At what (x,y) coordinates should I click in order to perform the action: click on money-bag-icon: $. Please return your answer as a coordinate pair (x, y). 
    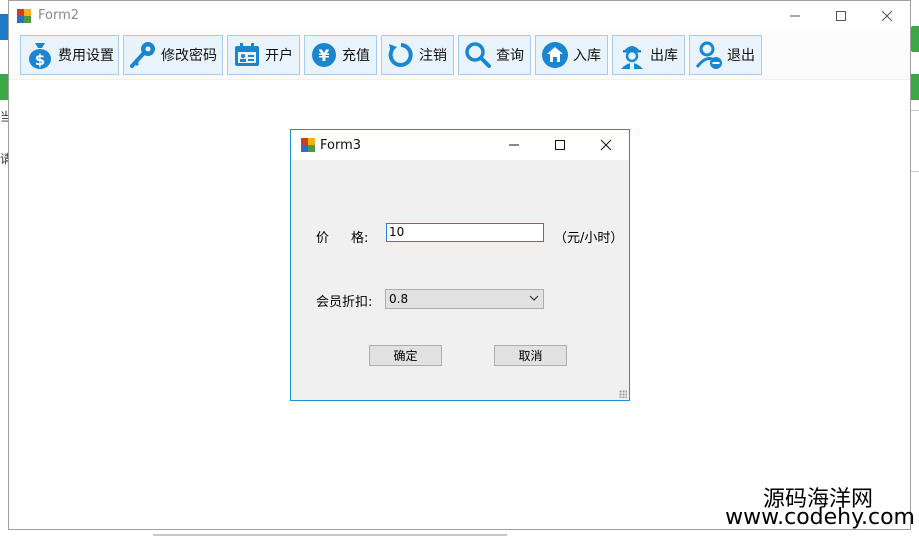
    Looking at the image, I should click on (40, 55).